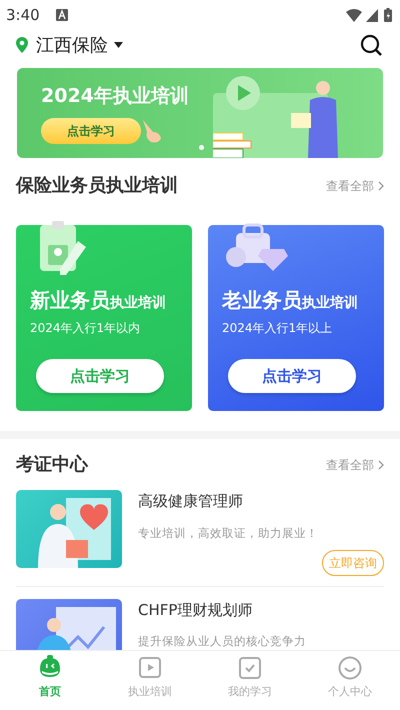 This screenshot has height=710, width=400. I want to click on search-icon, so click(371, 45).